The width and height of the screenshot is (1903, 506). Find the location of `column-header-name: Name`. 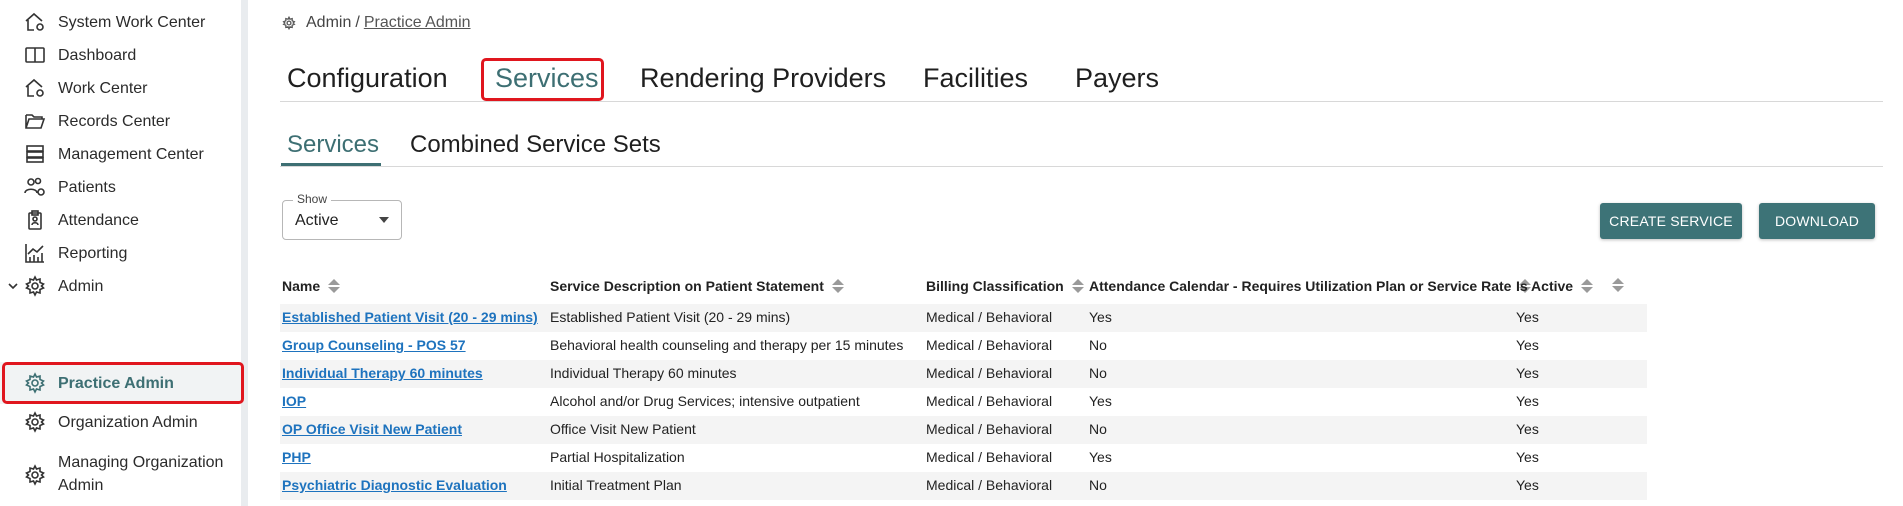

column-header-name: Name is located at coordinates (311, 286).